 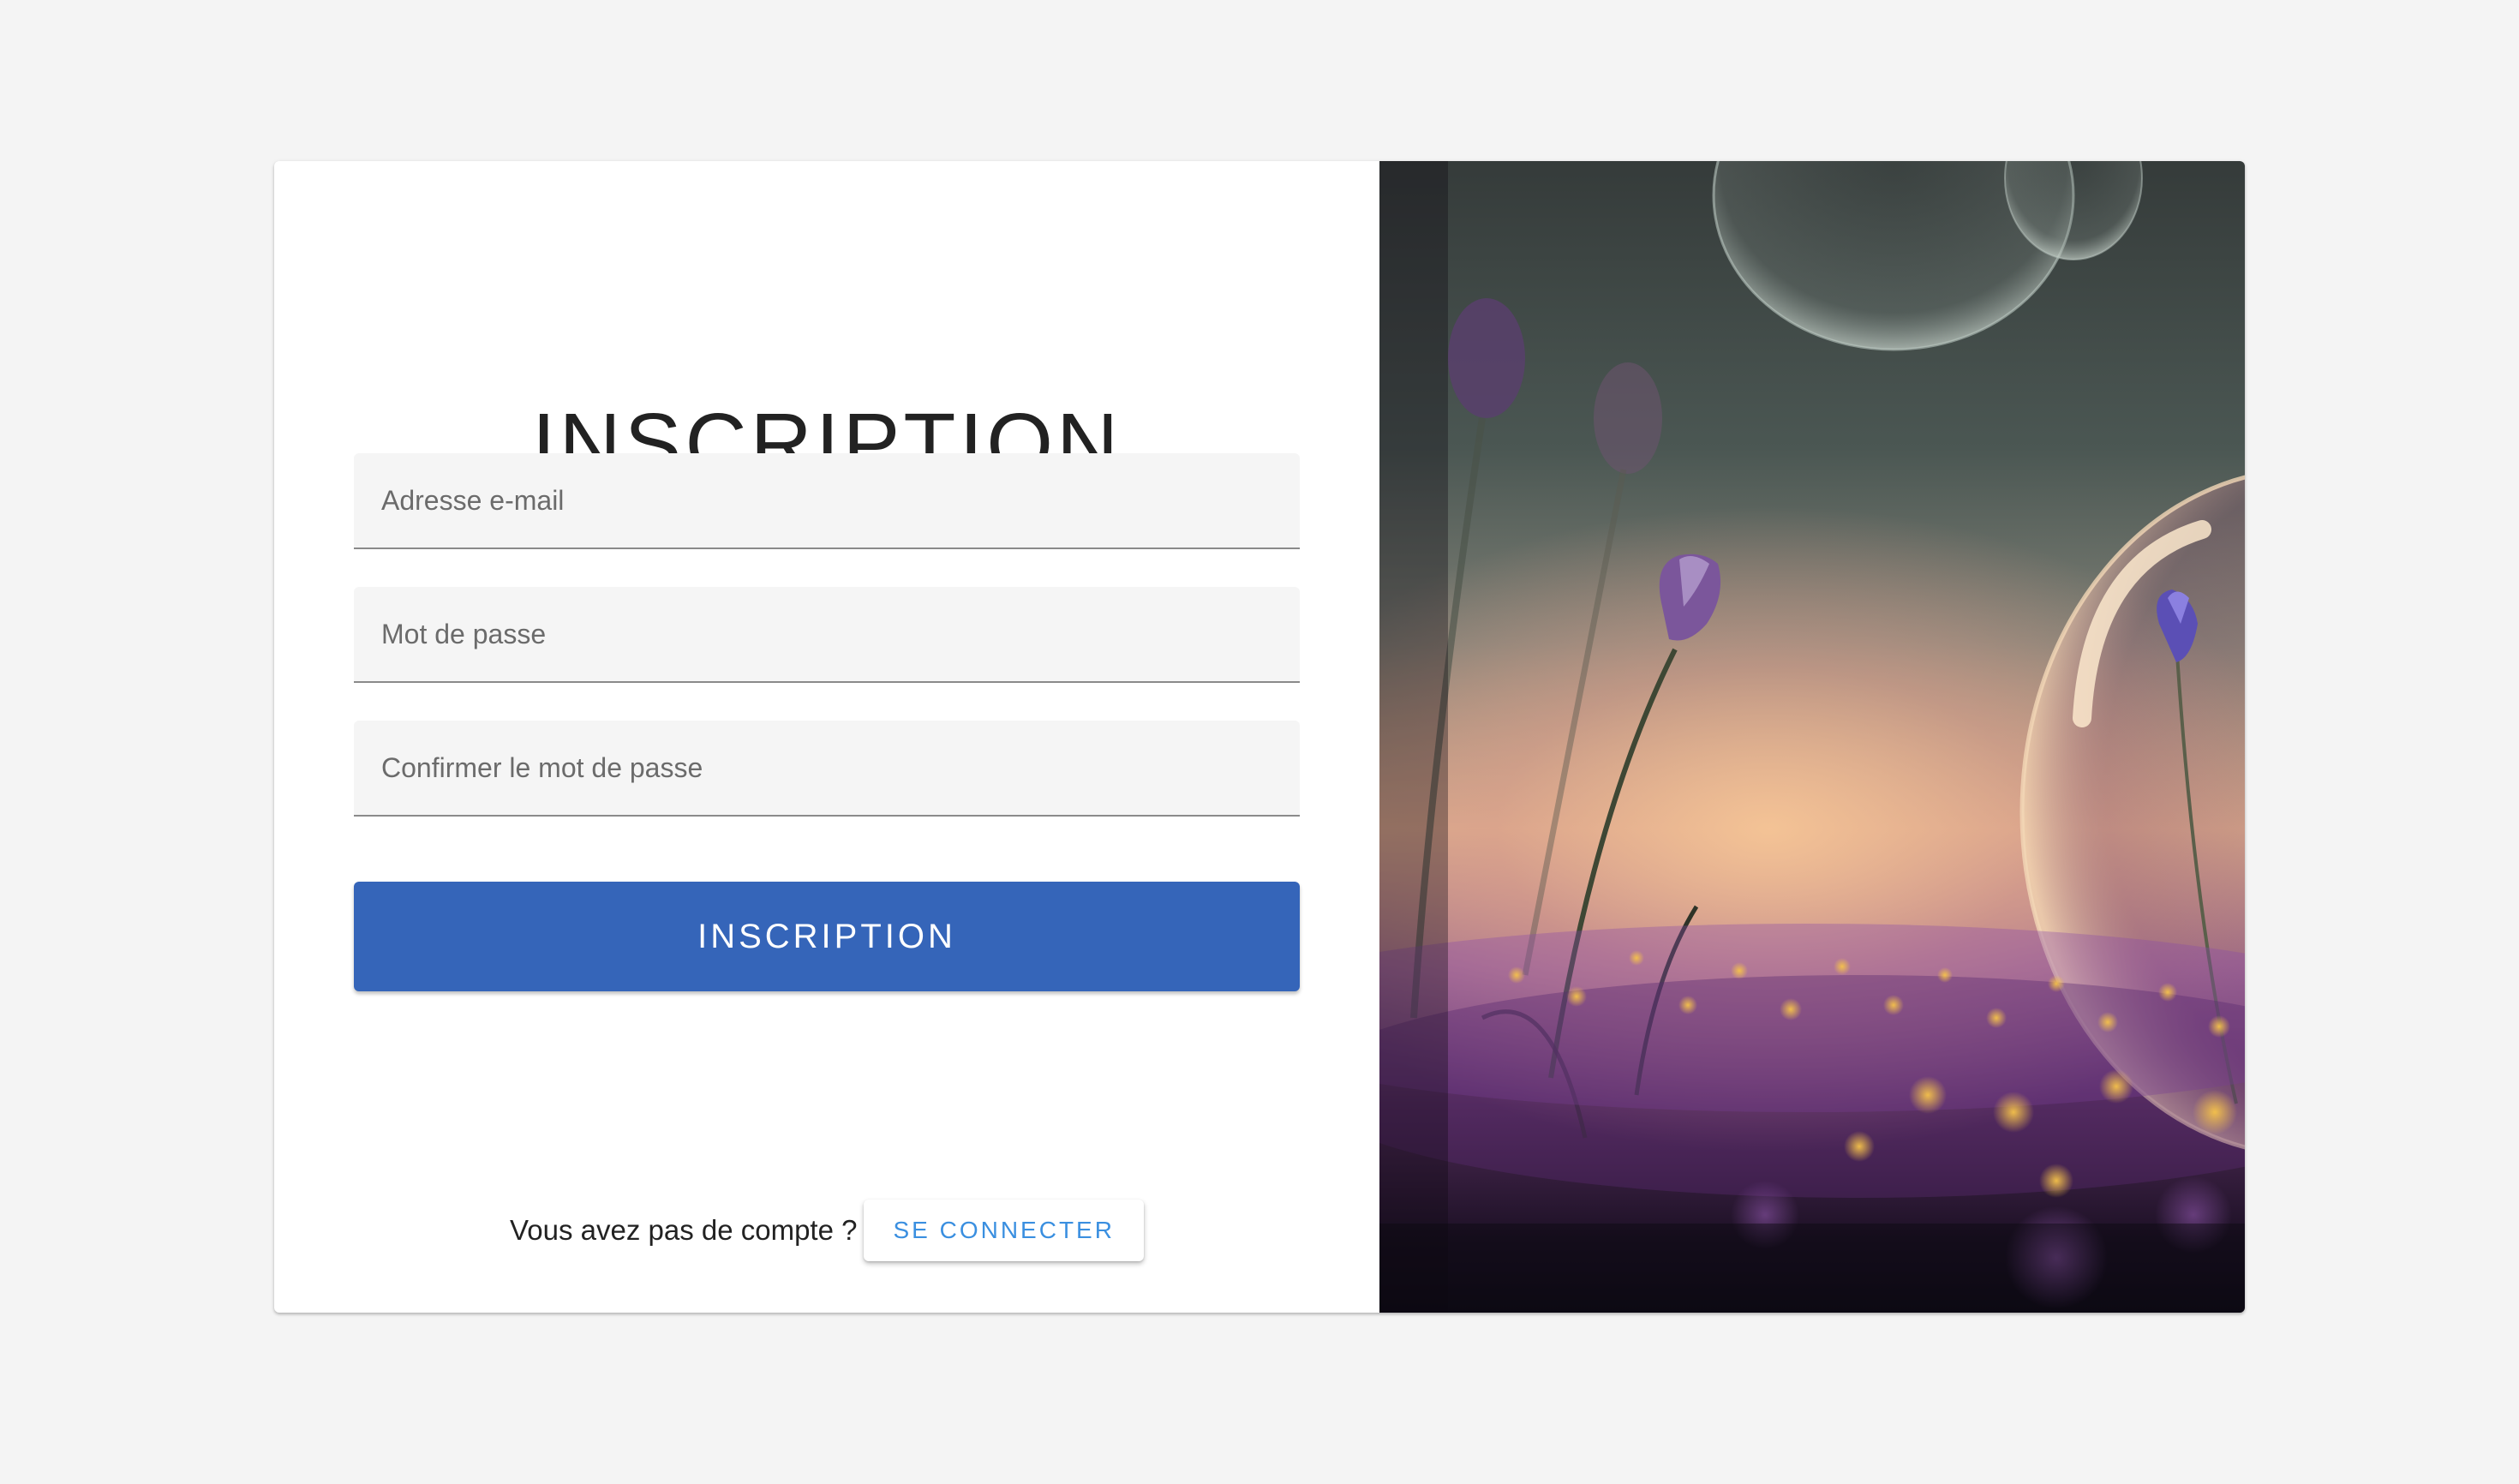 What do you see at coordinates (684, 1230) in the screenshot?
I see `login-prompt-text: Vous avez pas de compte ?` at bounding box center [684, 1230].